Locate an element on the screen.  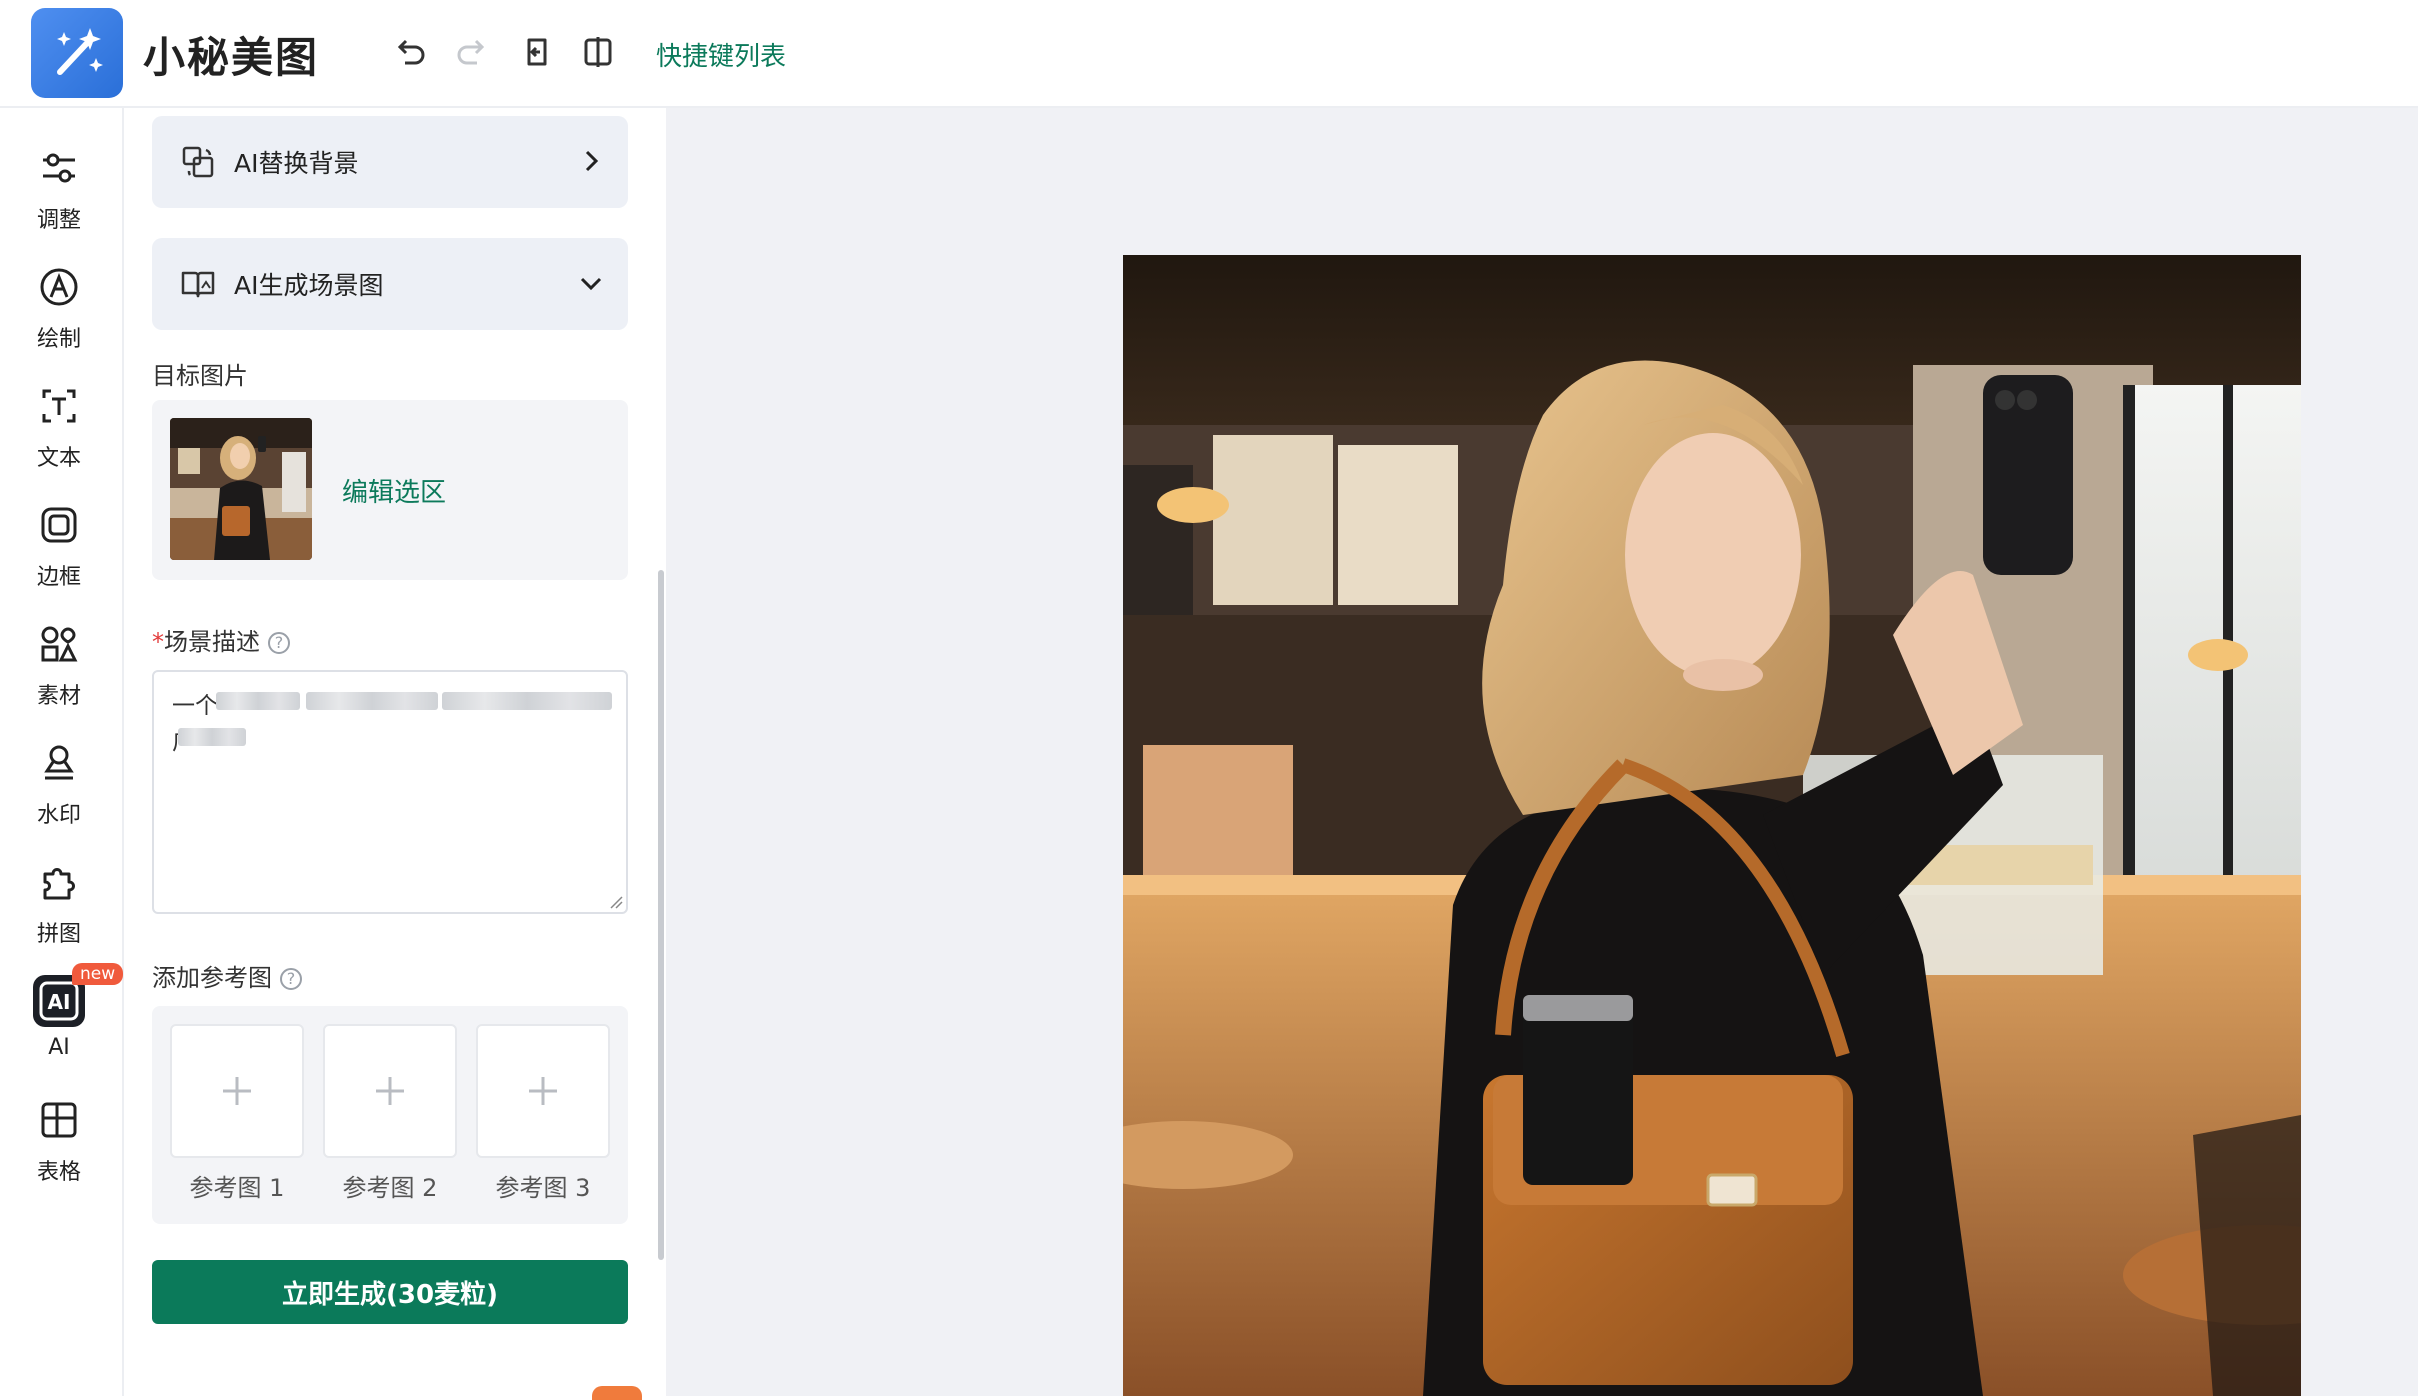
app-logo is located at coordinates (77, 53).